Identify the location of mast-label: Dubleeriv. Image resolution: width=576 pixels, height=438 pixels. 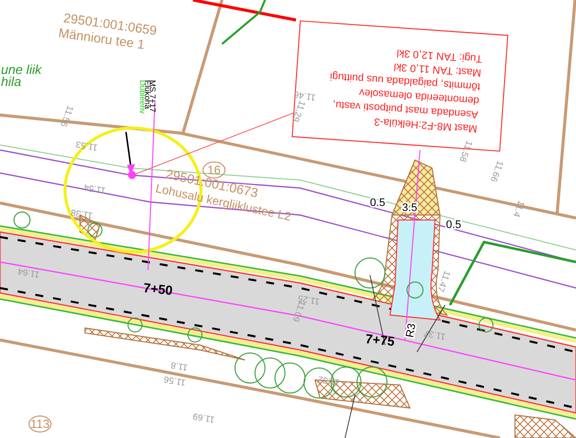
(142, 97).